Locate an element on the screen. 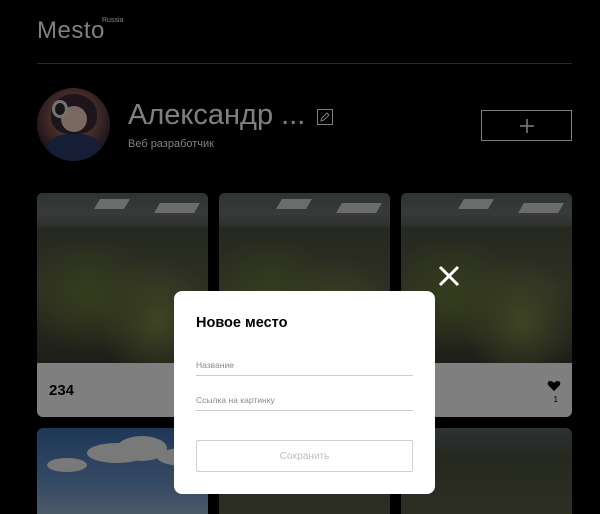 Image resolution: width=600 pixels, height=514 pixels. popup-title: Новое место is located at coordinates (242, 323).